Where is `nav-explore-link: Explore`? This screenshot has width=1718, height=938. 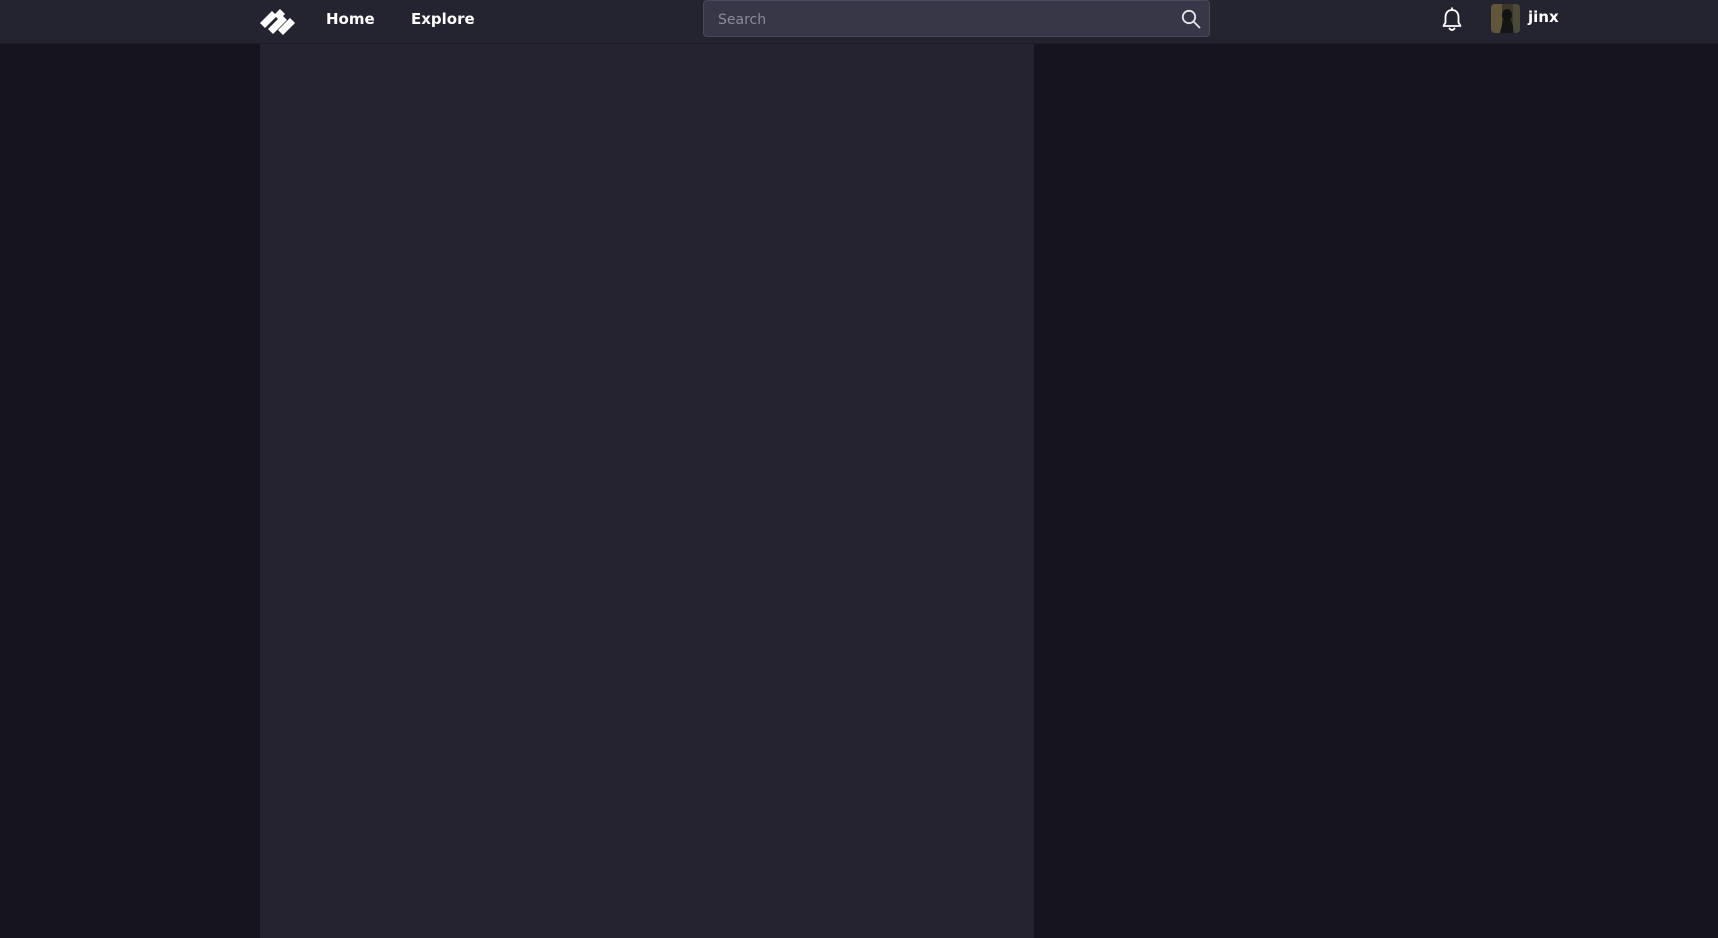 nav-explore-link: Explore is located at coordinates (443, 19).